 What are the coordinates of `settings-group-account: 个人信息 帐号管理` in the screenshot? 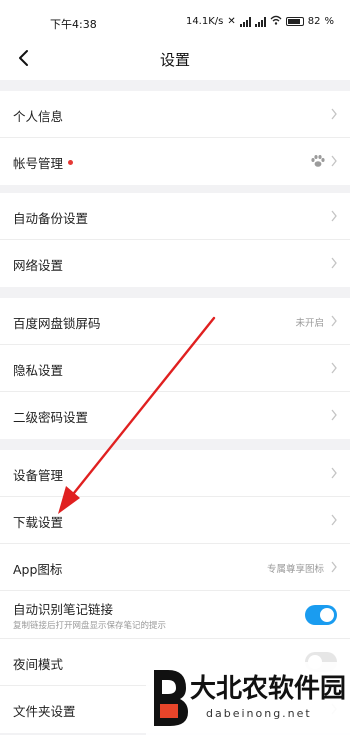 It's located at (175, 138).